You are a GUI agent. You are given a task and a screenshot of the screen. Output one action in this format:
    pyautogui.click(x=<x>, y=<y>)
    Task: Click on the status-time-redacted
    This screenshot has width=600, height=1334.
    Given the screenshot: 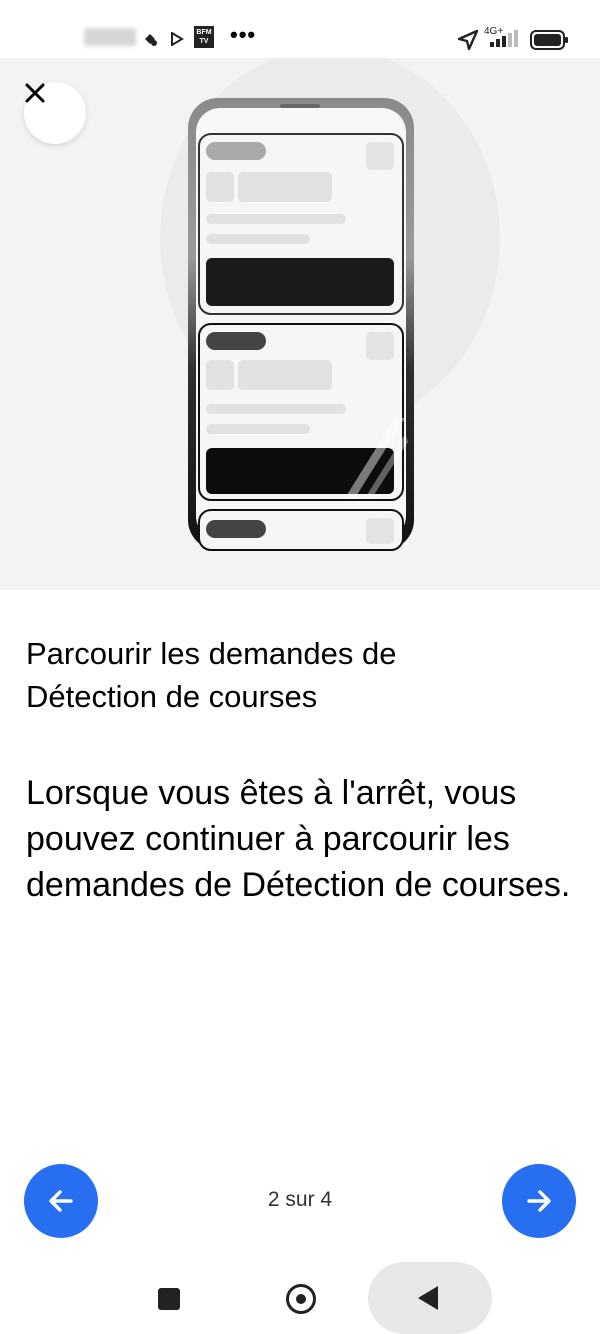 What is the action you would take?
    pyautogui.click(x=110, y=37)
    